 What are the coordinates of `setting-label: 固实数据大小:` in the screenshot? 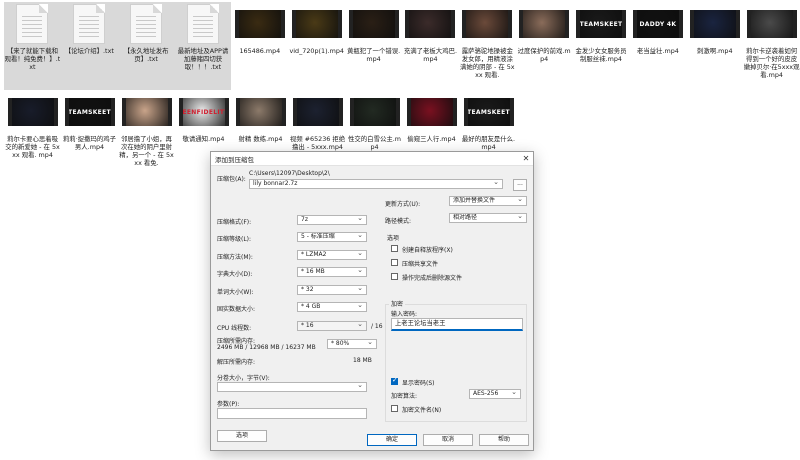 It's located at (236, 309).